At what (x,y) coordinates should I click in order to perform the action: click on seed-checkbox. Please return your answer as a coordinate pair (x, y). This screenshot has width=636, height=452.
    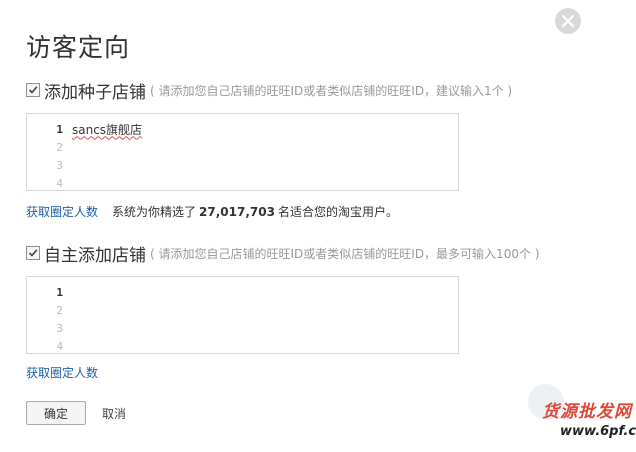
    Looking at the image, I should click on (33, 90).